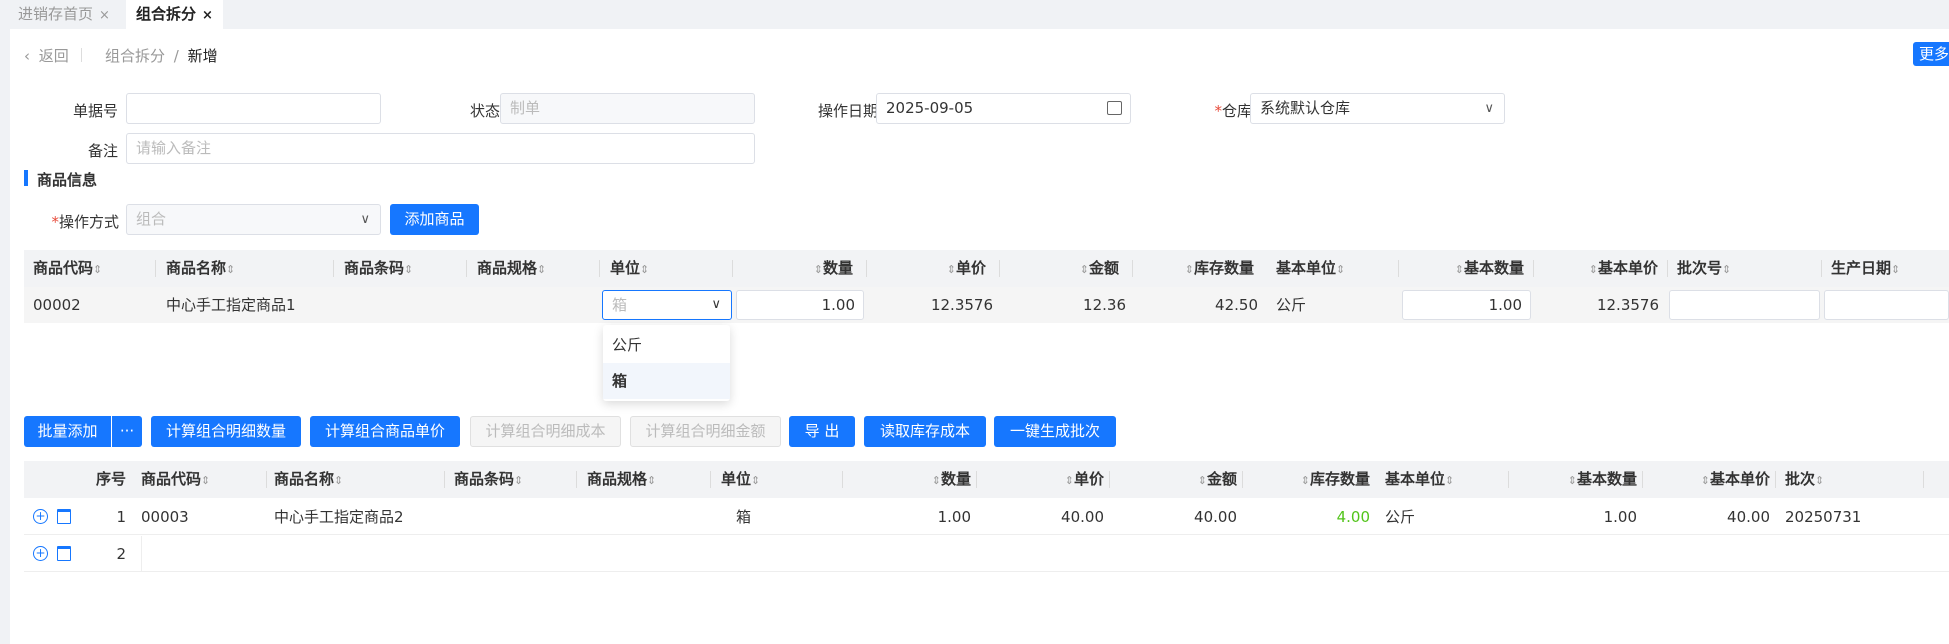 This screenshot has height=644, width=1949. I want to click on warehouse-label-wrap: *仓库, so click(1221, 110).